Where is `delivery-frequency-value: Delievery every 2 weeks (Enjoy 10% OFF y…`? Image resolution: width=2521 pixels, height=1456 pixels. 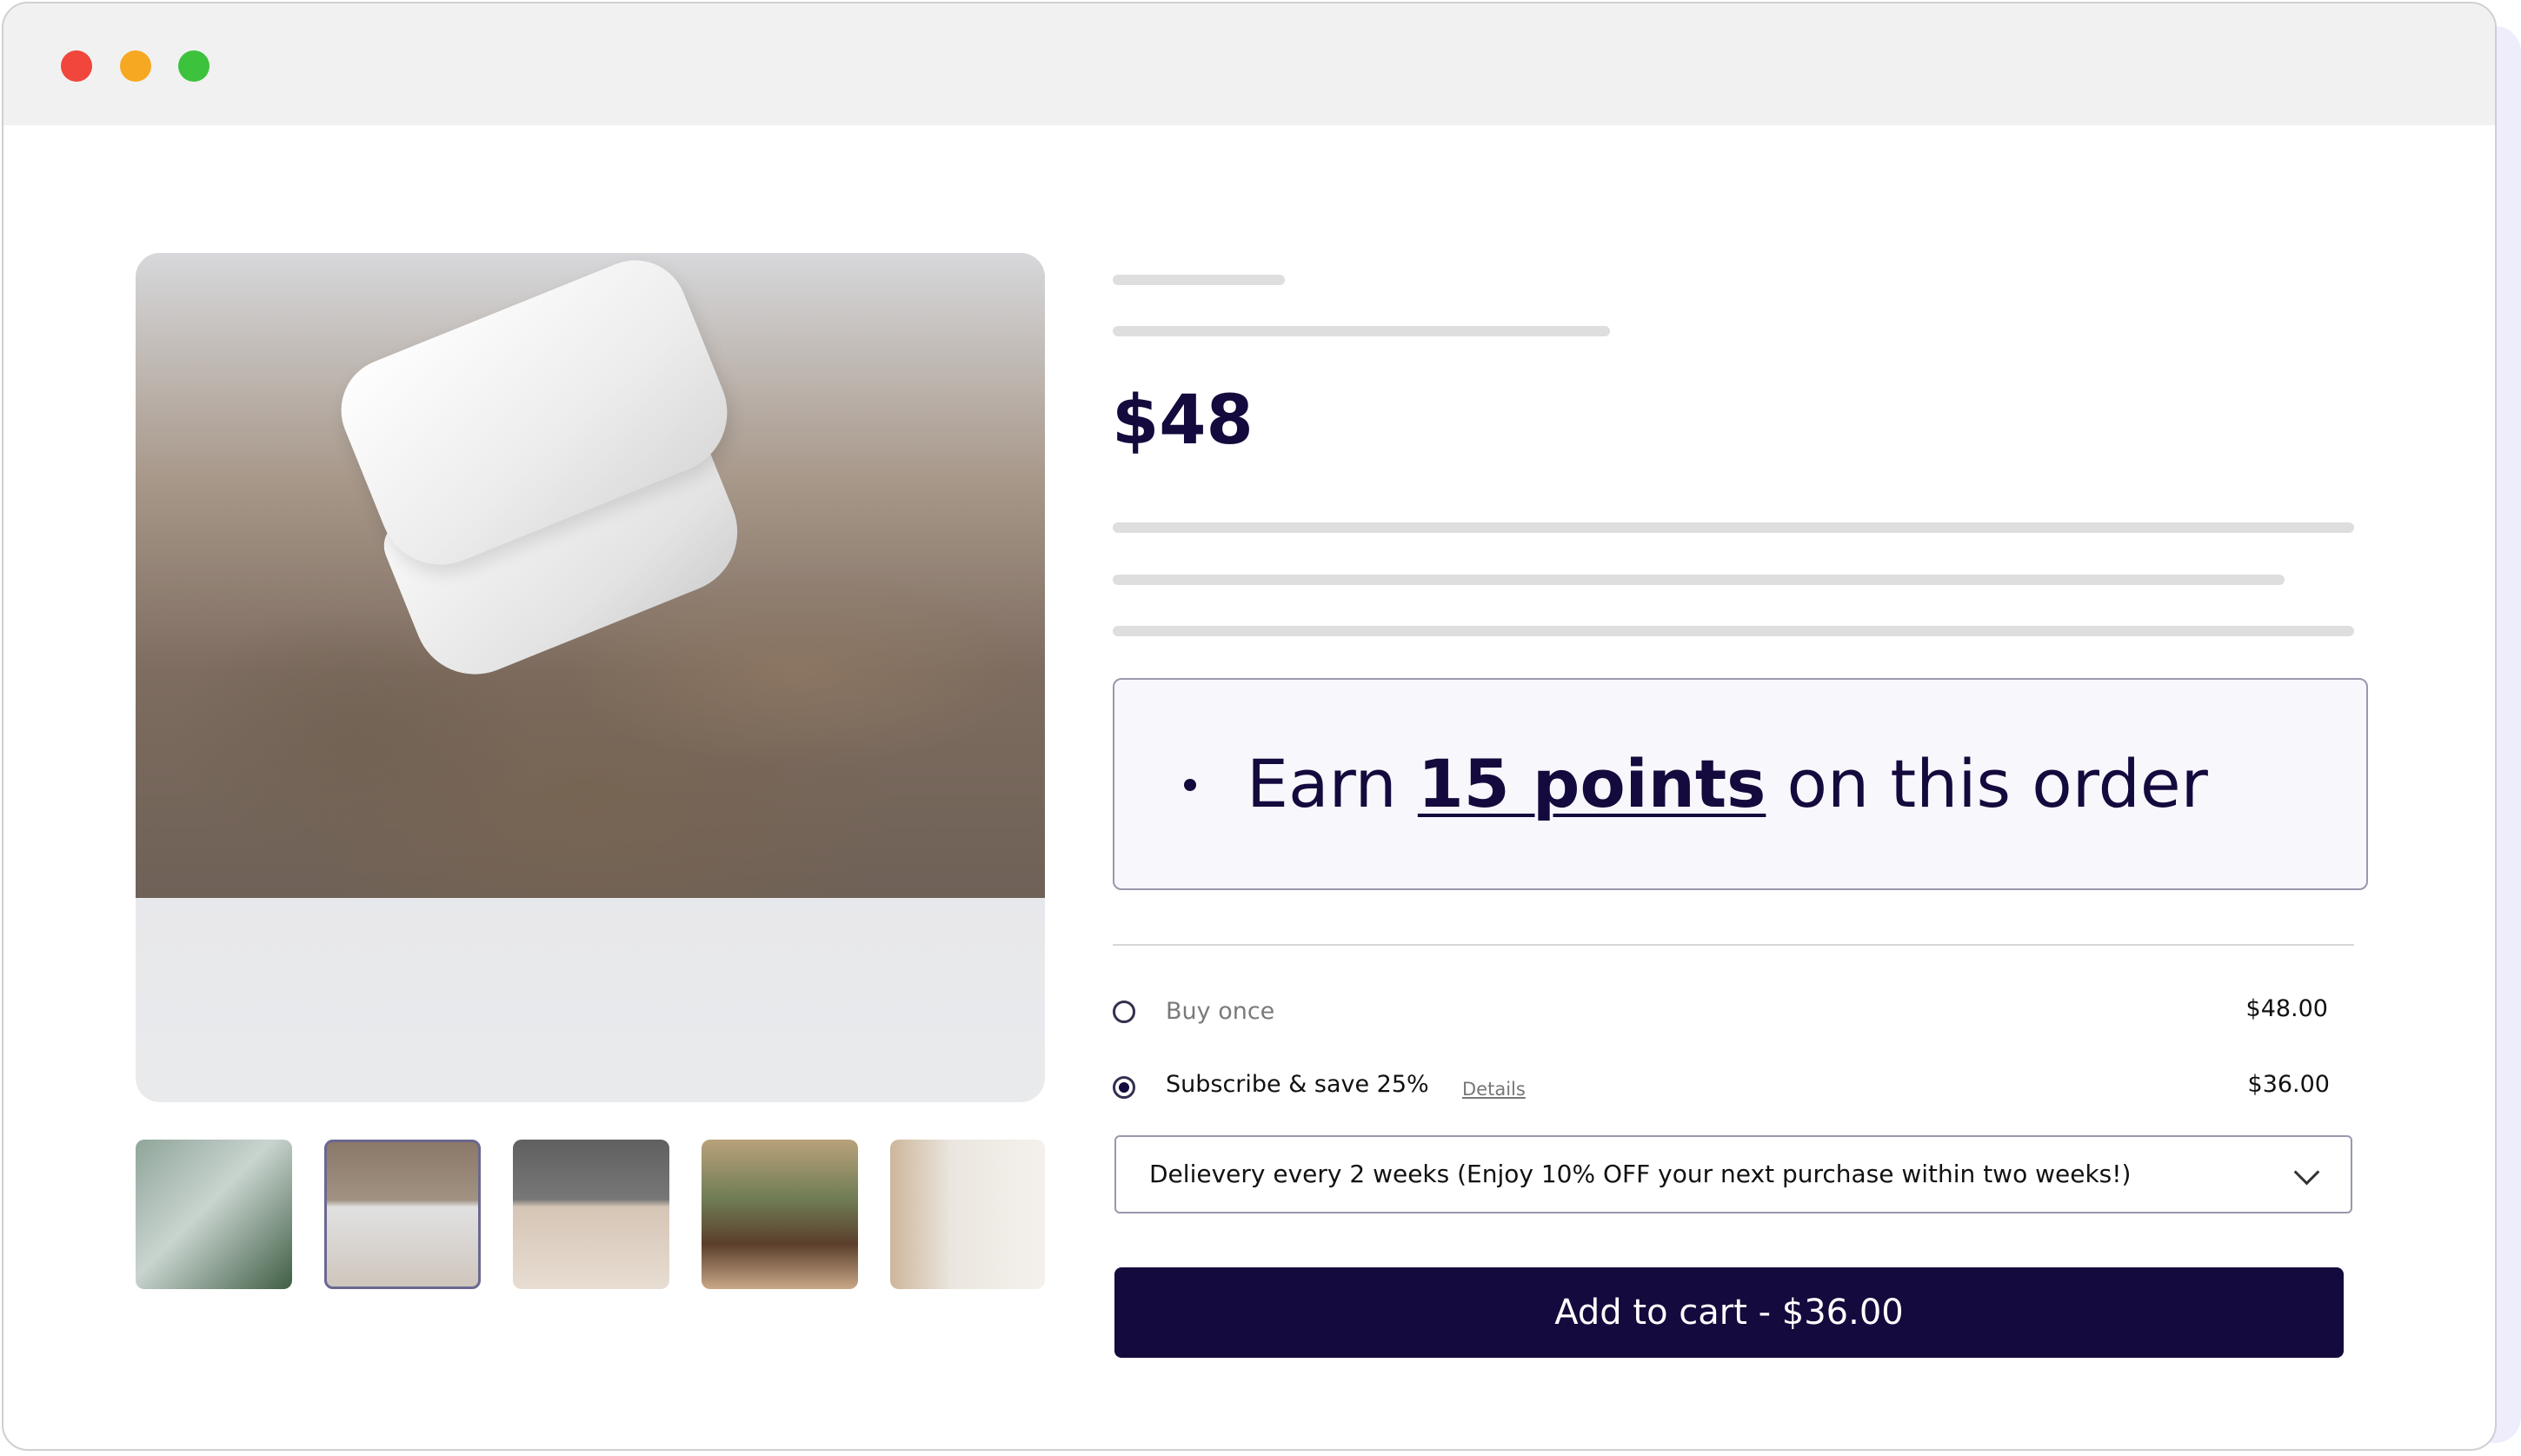
delivery-frequency-value: Delievery every 2 weeks (Enjoy 10% OFF y… is located at coordinates (1641, 1174).